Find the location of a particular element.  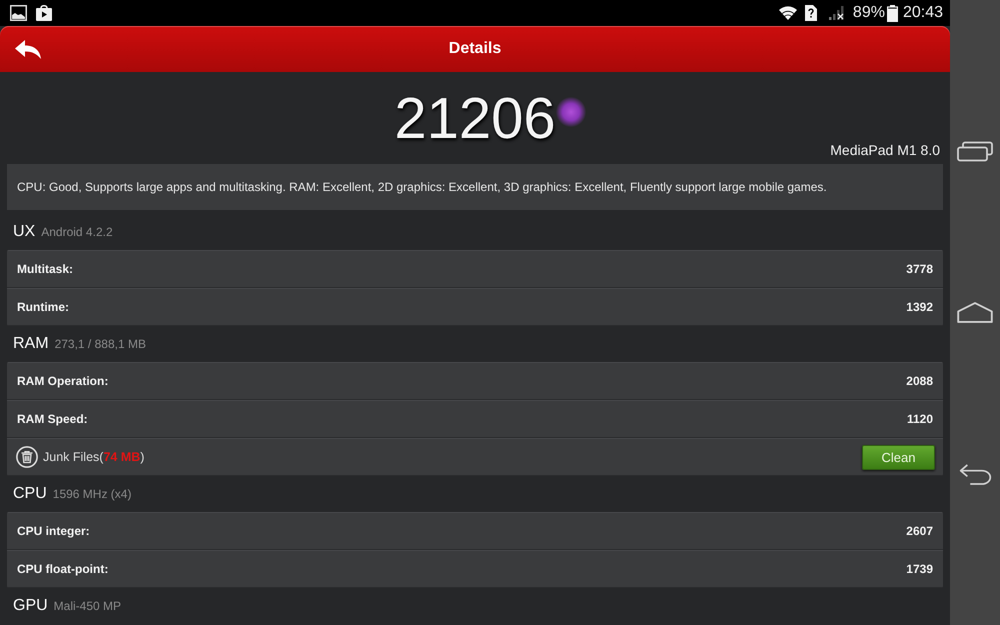

signal-icon is located at coordinates (836, 13).